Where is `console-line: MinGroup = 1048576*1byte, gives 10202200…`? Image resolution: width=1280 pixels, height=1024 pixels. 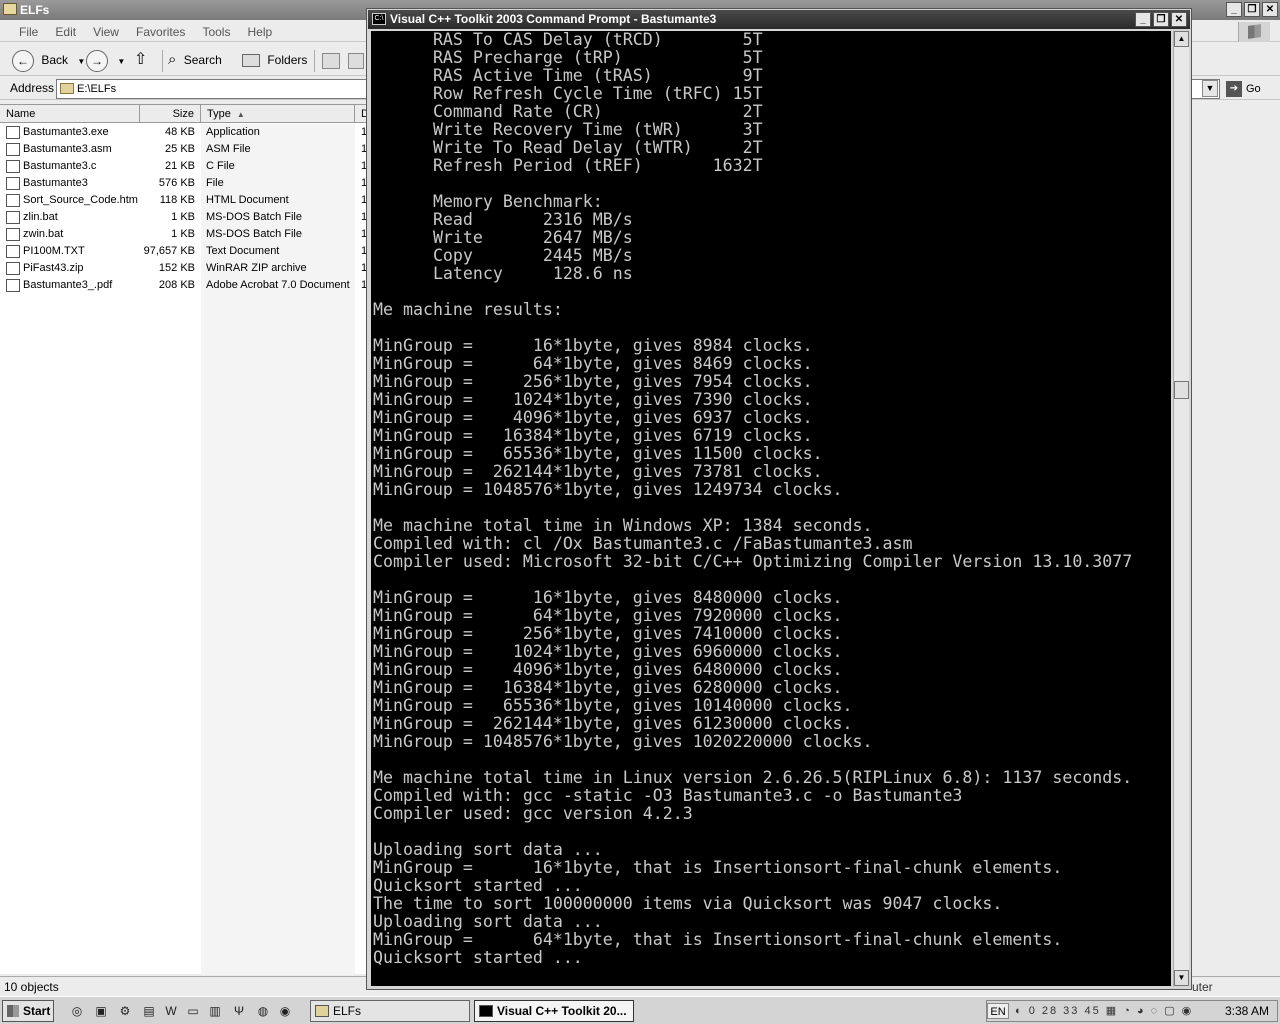 console-line: MinGroup = 1048576*1byte, gives 10202200… is located at coordinates (623, 741).